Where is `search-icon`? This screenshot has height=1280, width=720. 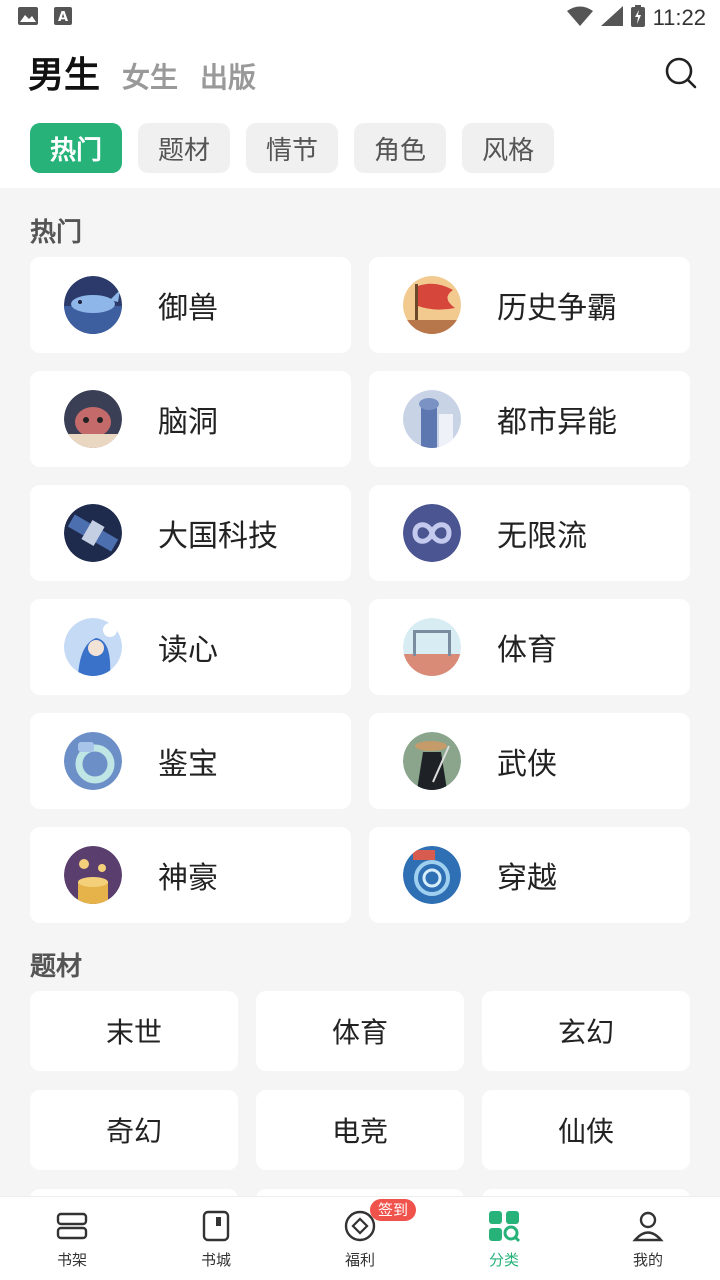 search-icon is located at coordinates (681, 73).